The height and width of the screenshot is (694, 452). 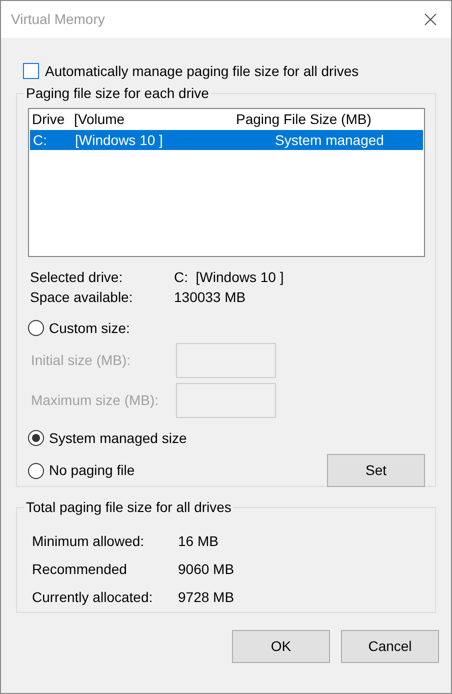 I want to click on field-label: Maximum size (MB):, so click(x=95, y=400).